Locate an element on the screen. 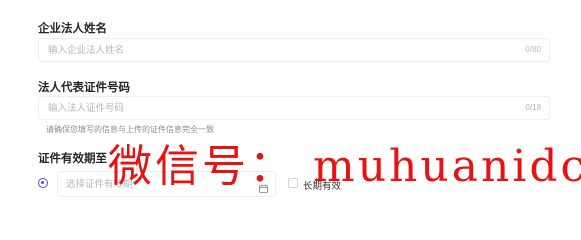 This screenshot has height=240, width=581. id-number-label: 法人代表证件号码 is located at coordinates (84, 88).